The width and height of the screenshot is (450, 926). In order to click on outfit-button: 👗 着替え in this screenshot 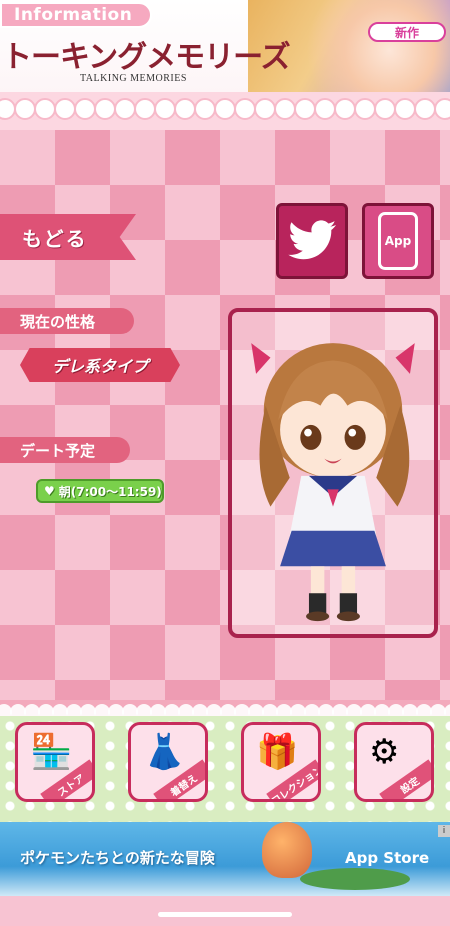, I will do `click(168, 762)`.